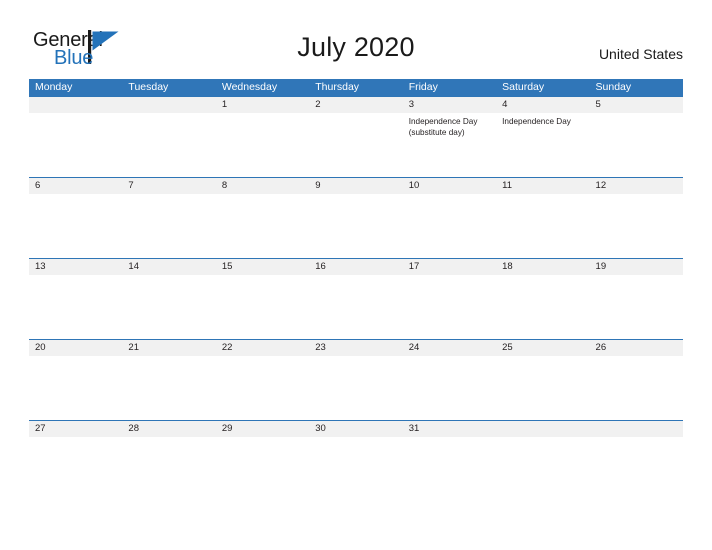  What do you see at coordinates (318, 104) in the screenshot?
I see `day-number: 2` at bounding box center [318, 104].